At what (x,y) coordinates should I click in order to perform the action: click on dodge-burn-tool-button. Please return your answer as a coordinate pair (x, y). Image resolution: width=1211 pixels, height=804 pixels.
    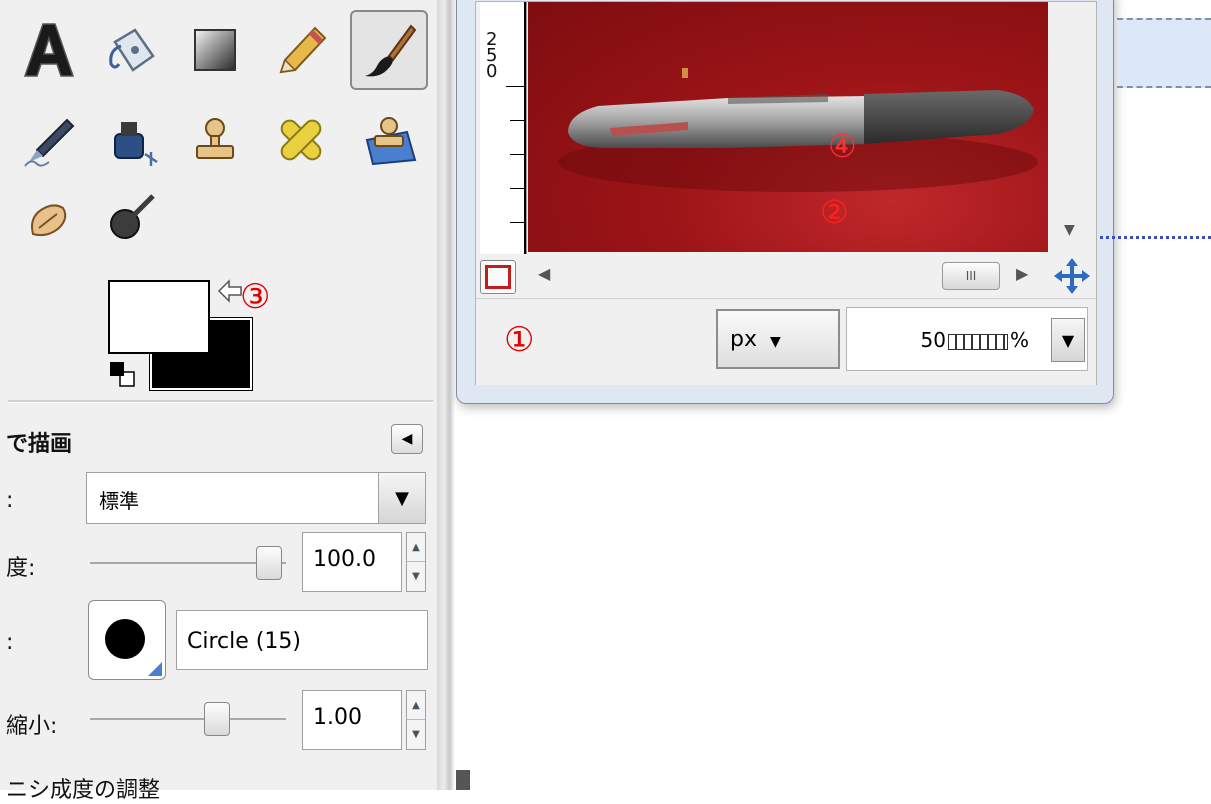
    Looking at the image, I should click on (131, 218).